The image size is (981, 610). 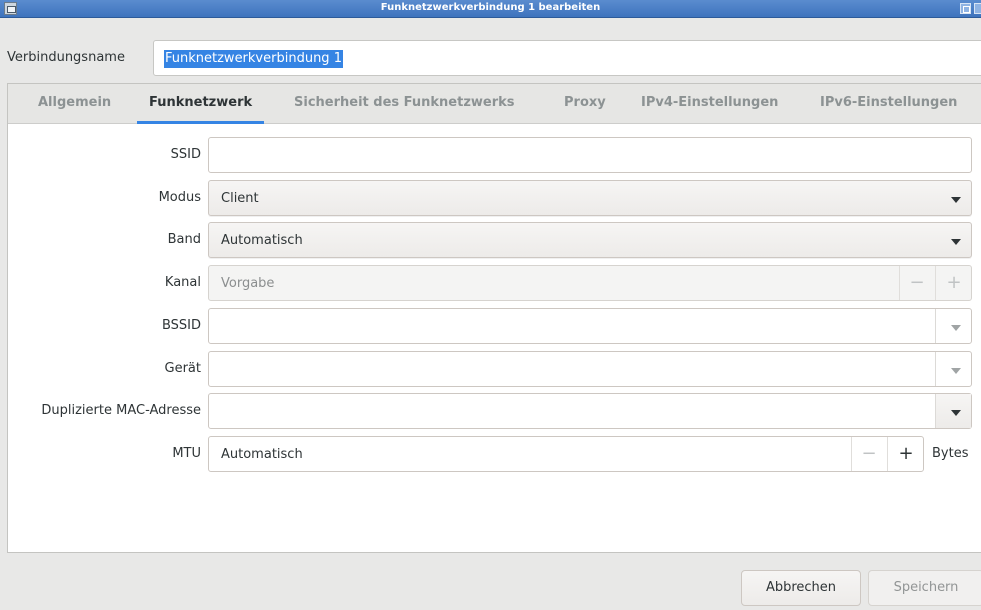 What do you see at coordinates (184, 239) in the screenshot?
I see `band-label: Band` at bounding box center [184, 239].